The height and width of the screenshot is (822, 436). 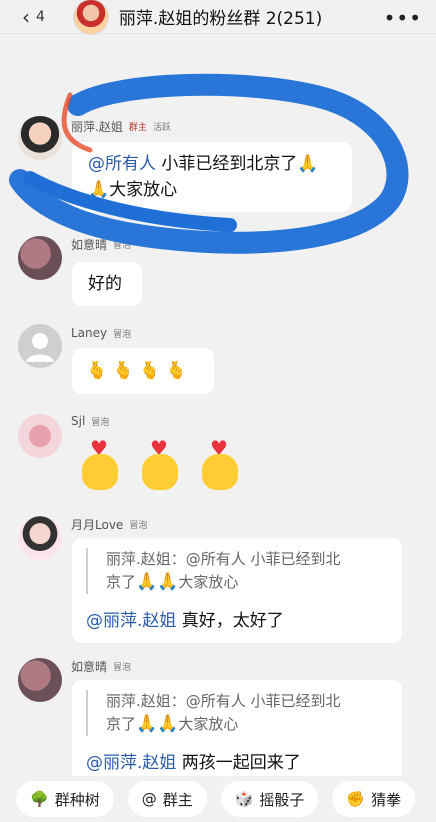 I want to click on message-bubble: 🫰 🫰 🫰 🫰, so click(x=143, y=371).